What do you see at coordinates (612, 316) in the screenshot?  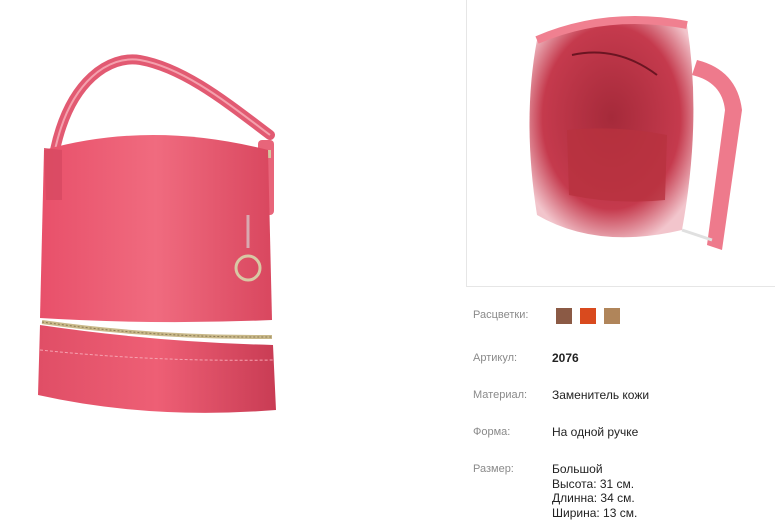 I see `color-swatch-tan` at bounding box center [612, 316].